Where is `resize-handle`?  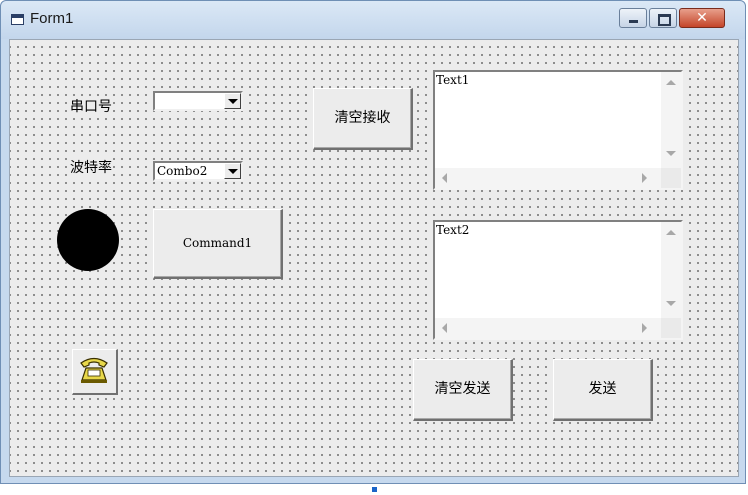 resize-handle is located at coordinates (374, 489).